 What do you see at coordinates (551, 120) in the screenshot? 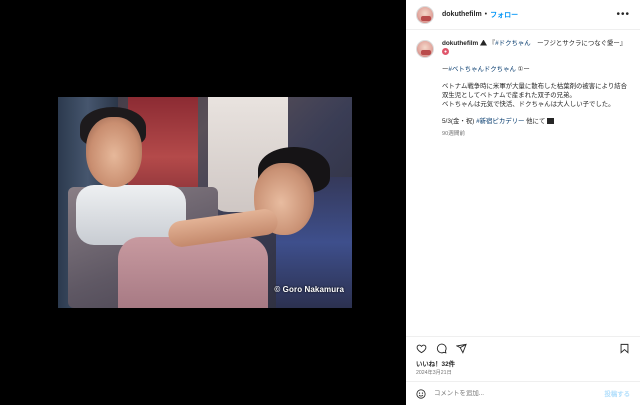
I see `clapperboard-emoji-icon` at bounding box center [551, 120].